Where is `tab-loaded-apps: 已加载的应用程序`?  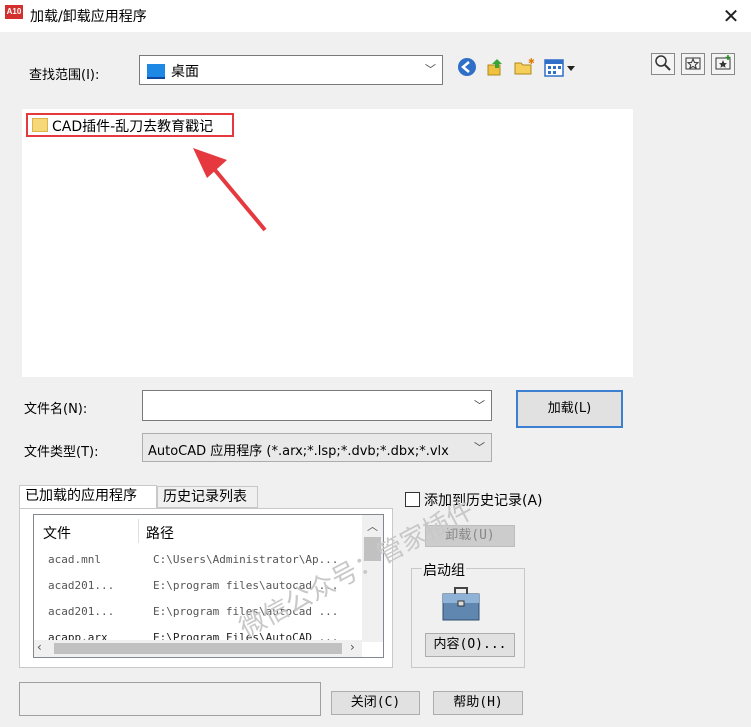
tab-loaded-apps: 已加载的应用程序 is located at coordinates (88, 497).